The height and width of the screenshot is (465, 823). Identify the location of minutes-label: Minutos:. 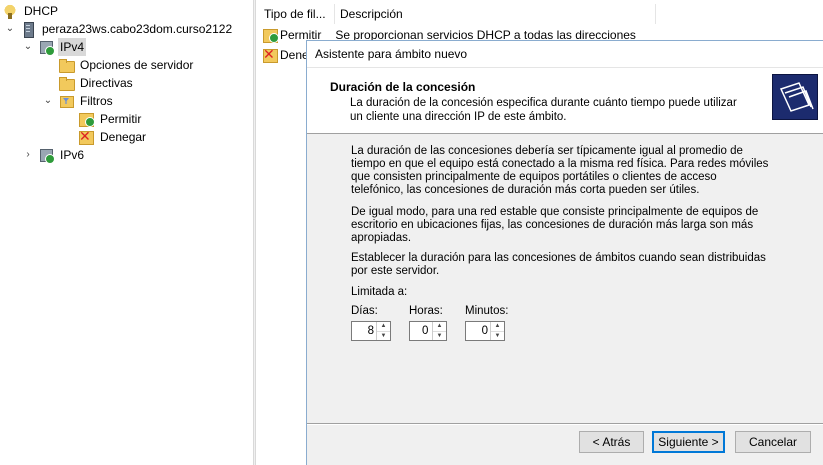
(487, 311).